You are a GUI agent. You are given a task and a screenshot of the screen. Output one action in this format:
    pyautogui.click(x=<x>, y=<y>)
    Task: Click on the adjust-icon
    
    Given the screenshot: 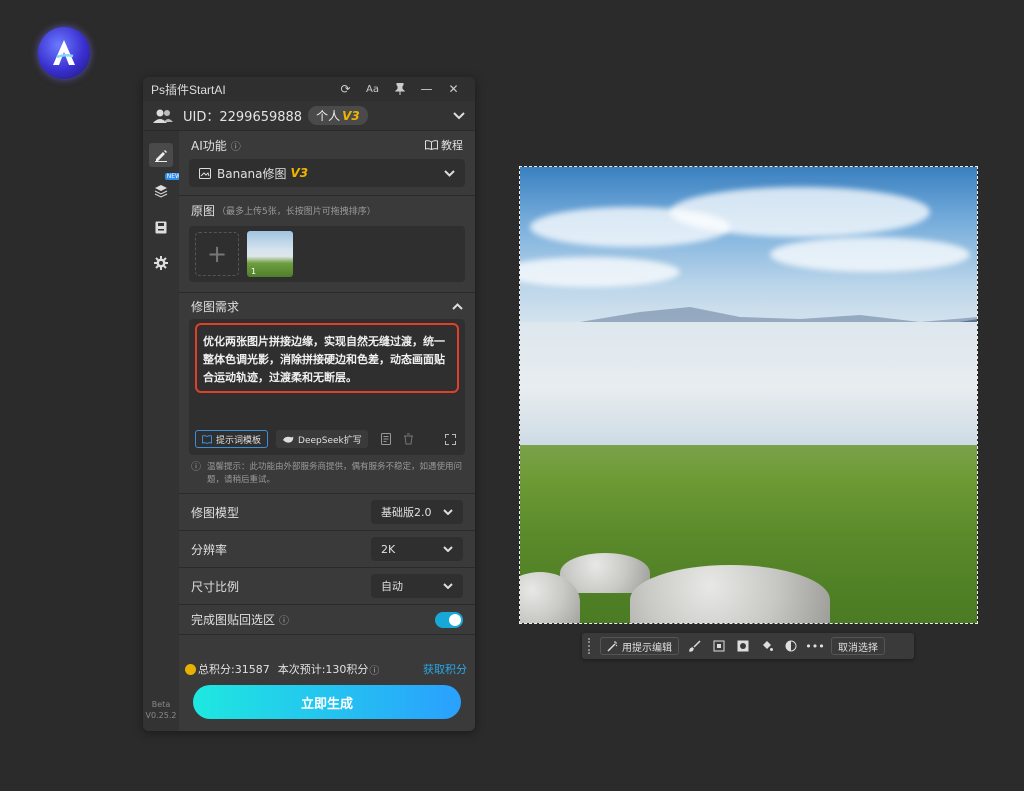 What is the action you would take?
    pyautogui.click(x=791, y=646)
    